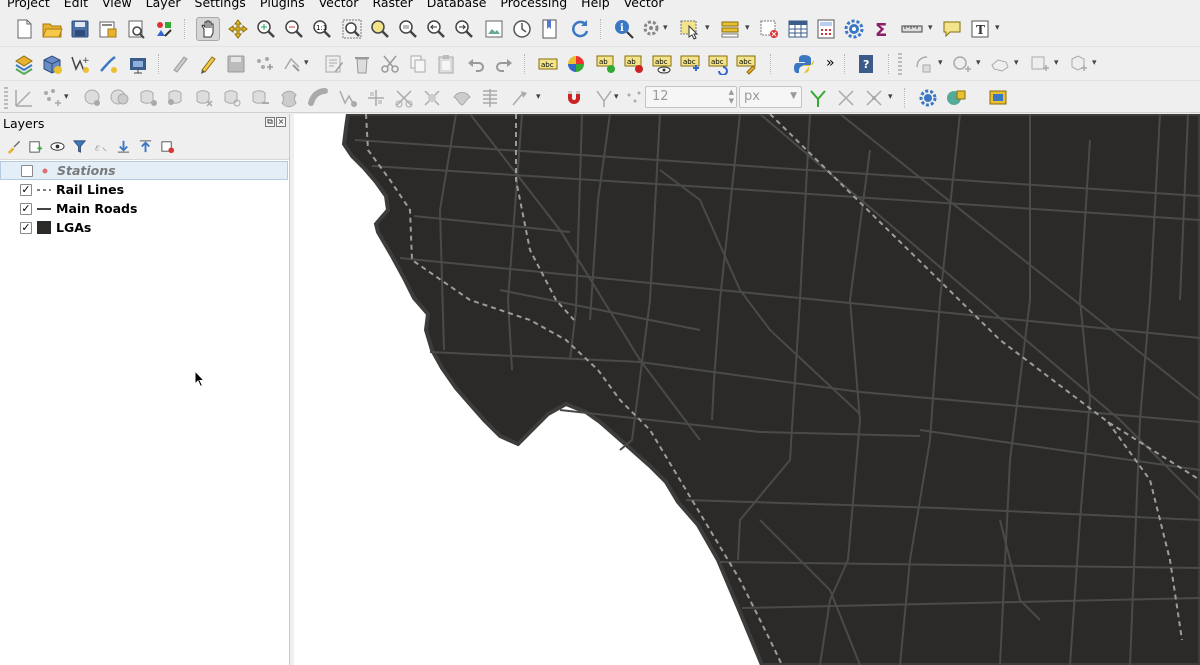  Describe the element at coordinates (550, 29) in the screenshot. I see `bookmarks-icon` at that location.